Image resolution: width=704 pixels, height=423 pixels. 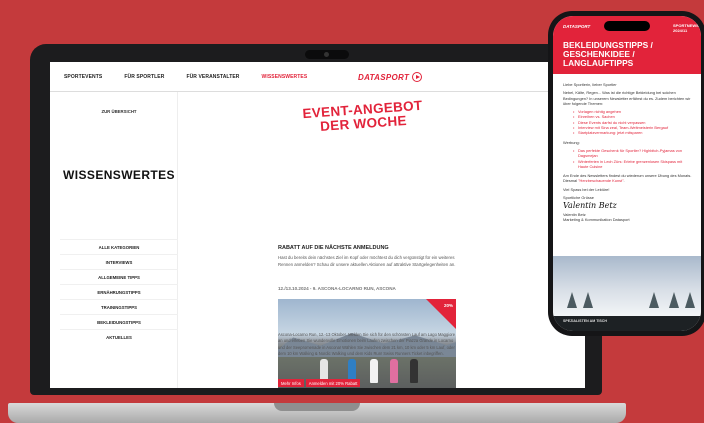 I want to click on laptop-base, so click(x=317, y=413).